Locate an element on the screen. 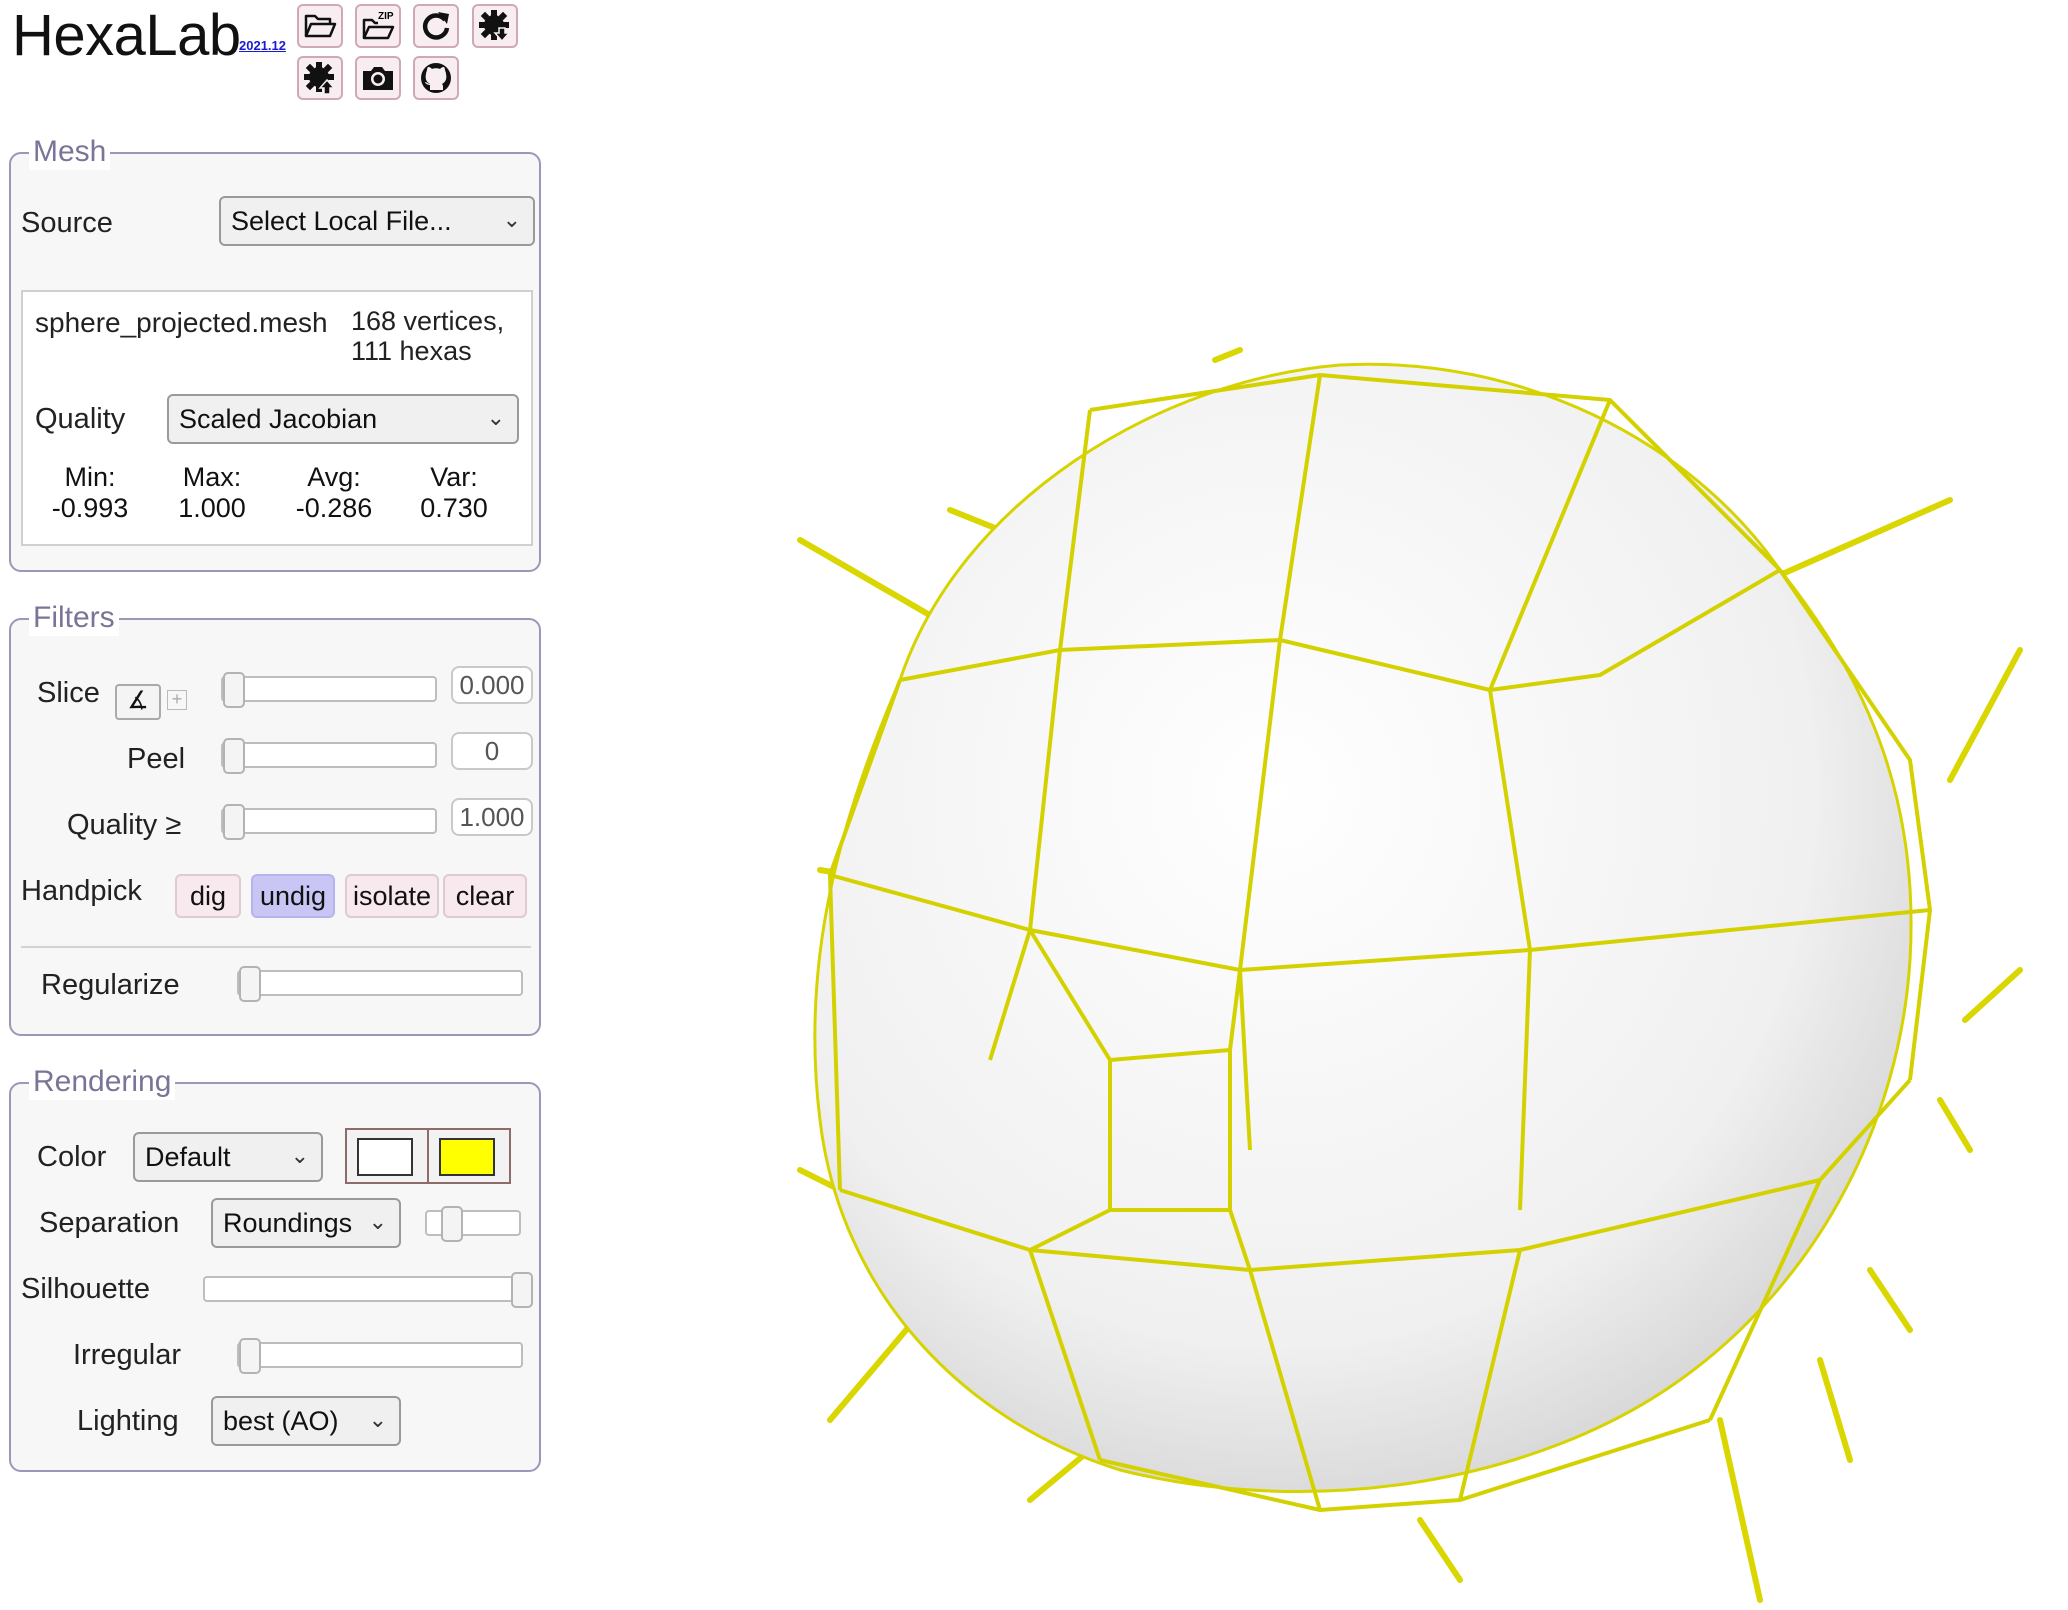  slice-slider-thumb is located at coordinates (234, 690).